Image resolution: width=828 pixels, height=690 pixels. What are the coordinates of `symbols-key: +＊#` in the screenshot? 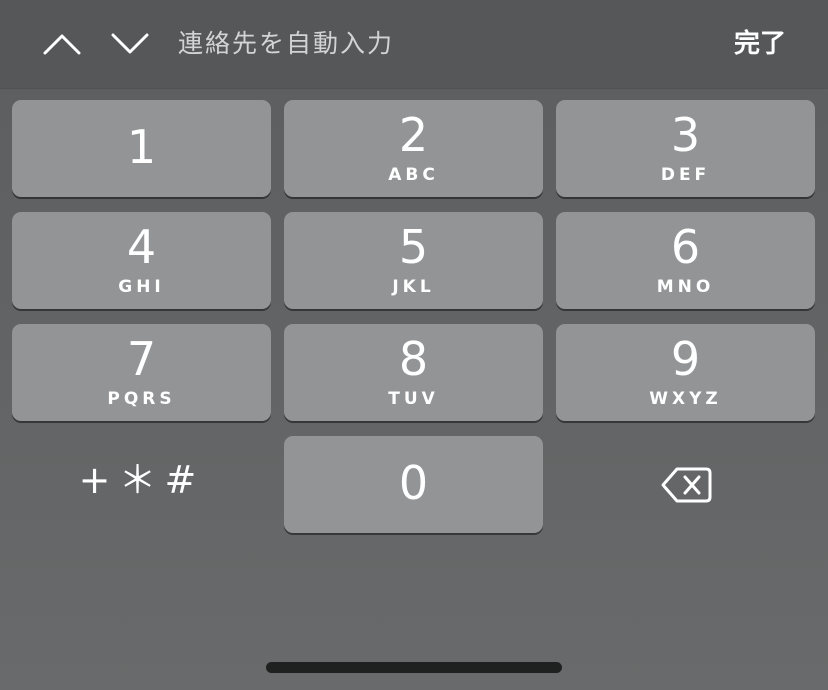 It's located at (141, 484).